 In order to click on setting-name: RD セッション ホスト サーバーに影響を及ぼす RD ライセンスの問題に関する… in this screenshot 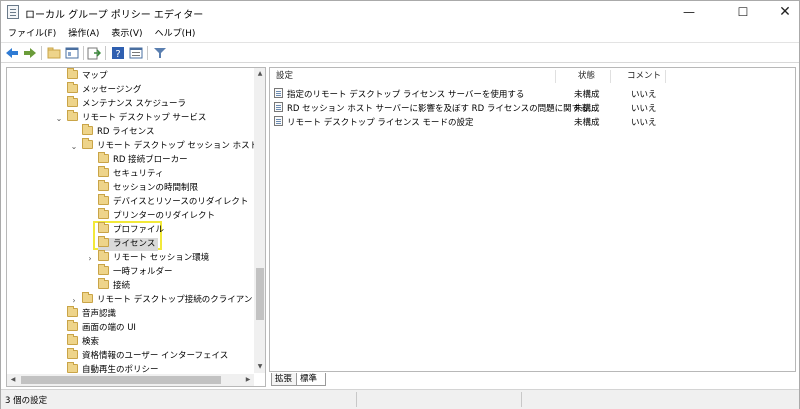, I will do `click(442, 109)`.